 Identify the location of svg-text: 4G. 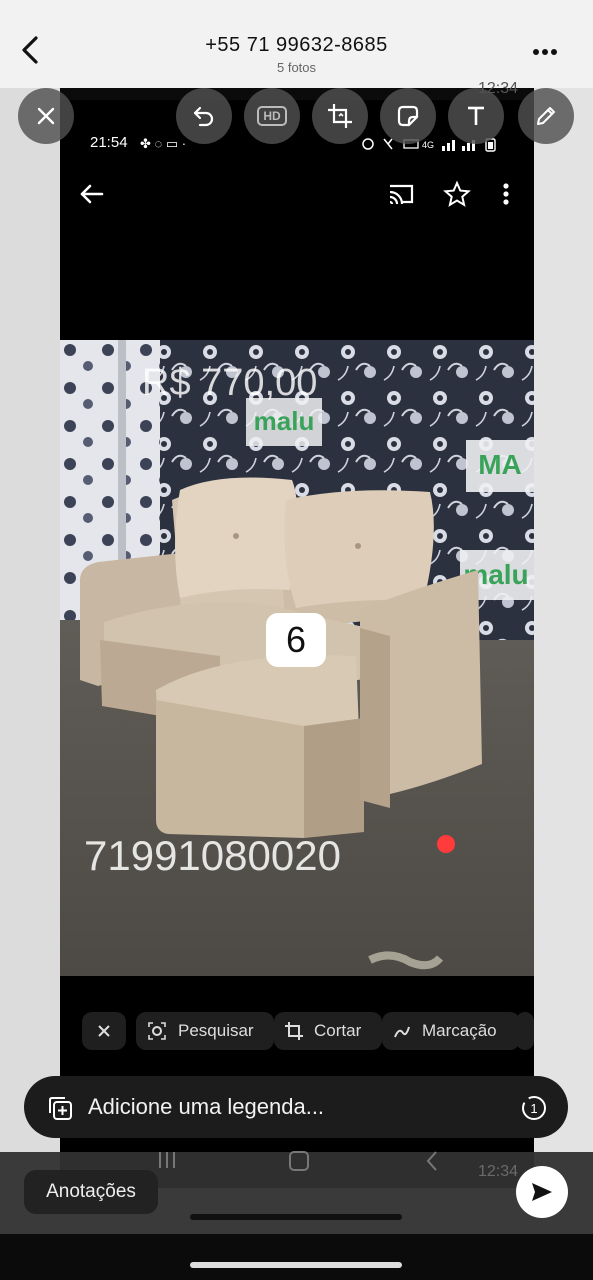
(428, 145).